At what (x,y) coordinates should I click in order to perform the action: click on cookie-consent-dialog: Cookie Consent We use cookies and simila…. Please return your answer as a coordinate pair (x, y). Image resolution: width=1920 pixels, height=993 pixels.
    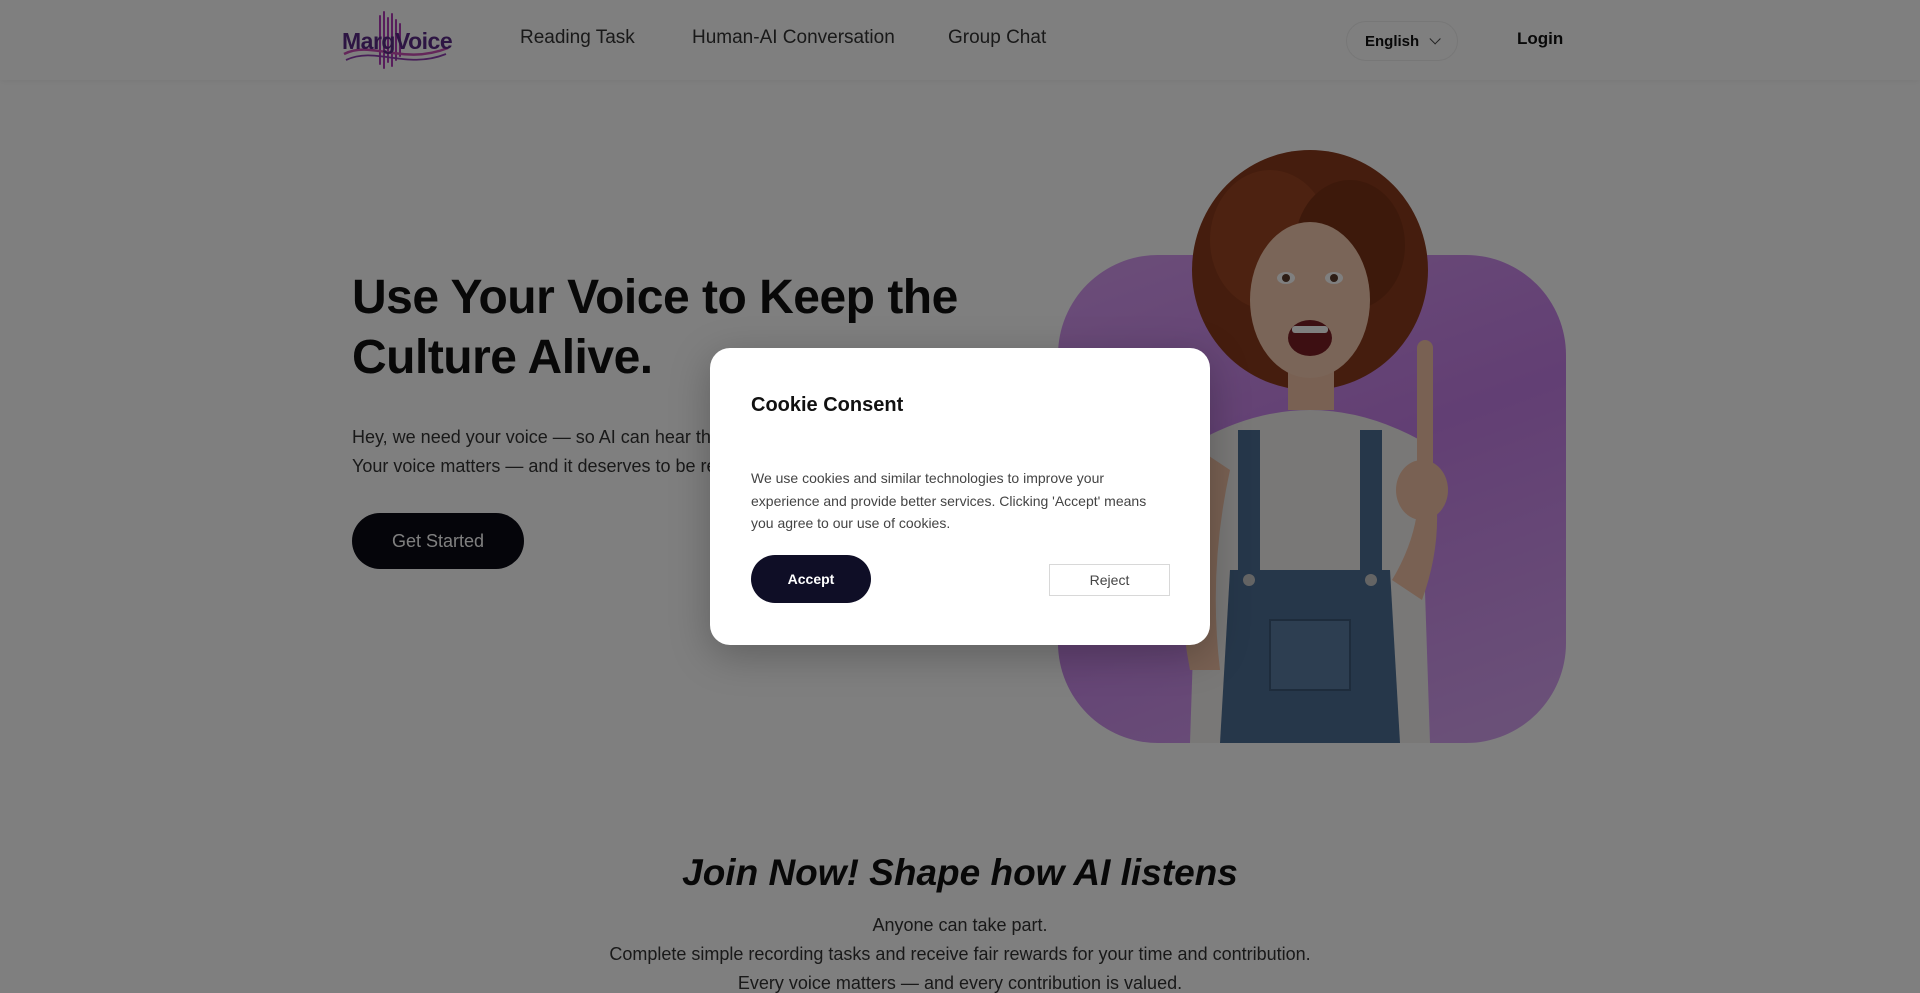
    Looking at the image, I should click on (960, 496).